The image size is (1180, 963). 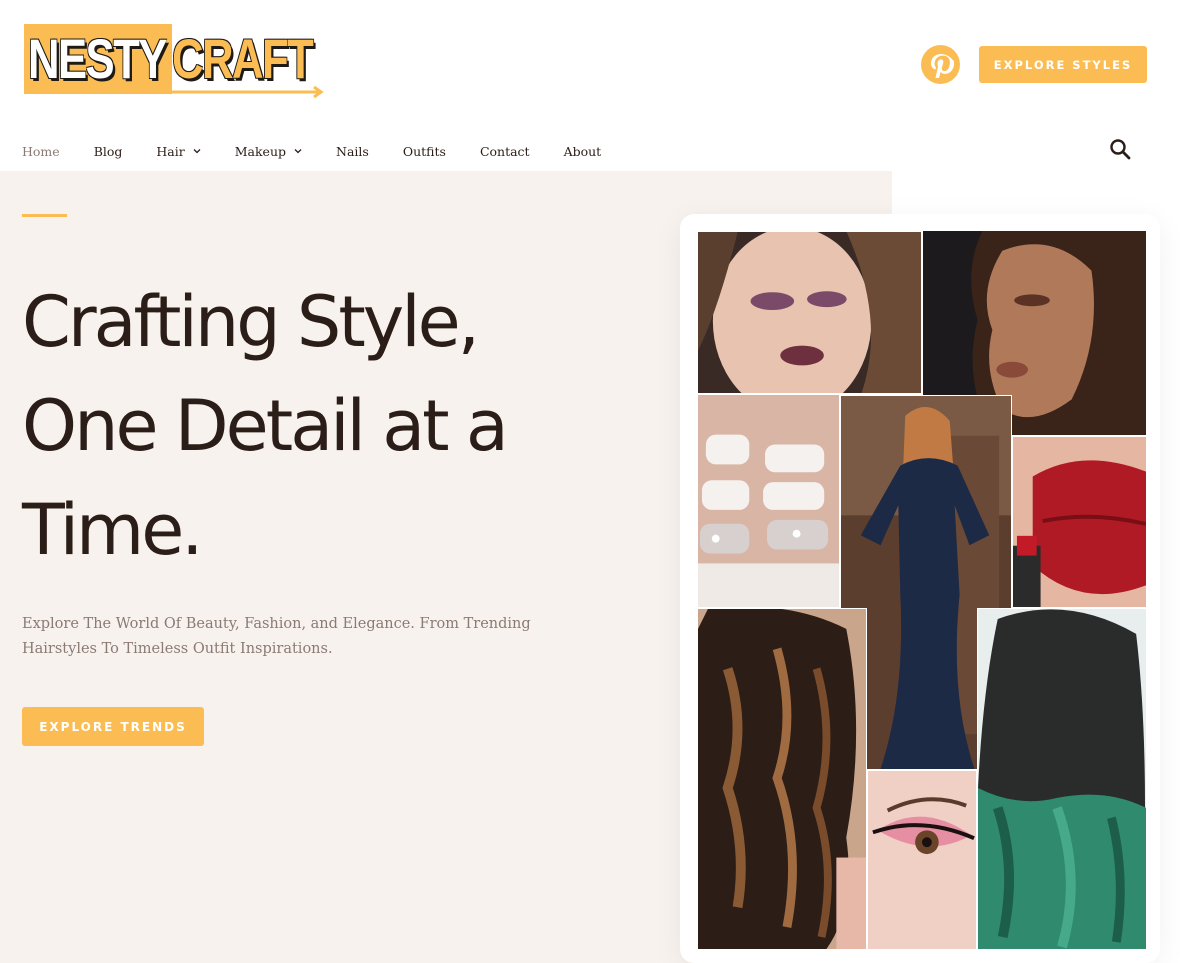 I want to click on nav-item-label: Home, so click(x=41, y=151).